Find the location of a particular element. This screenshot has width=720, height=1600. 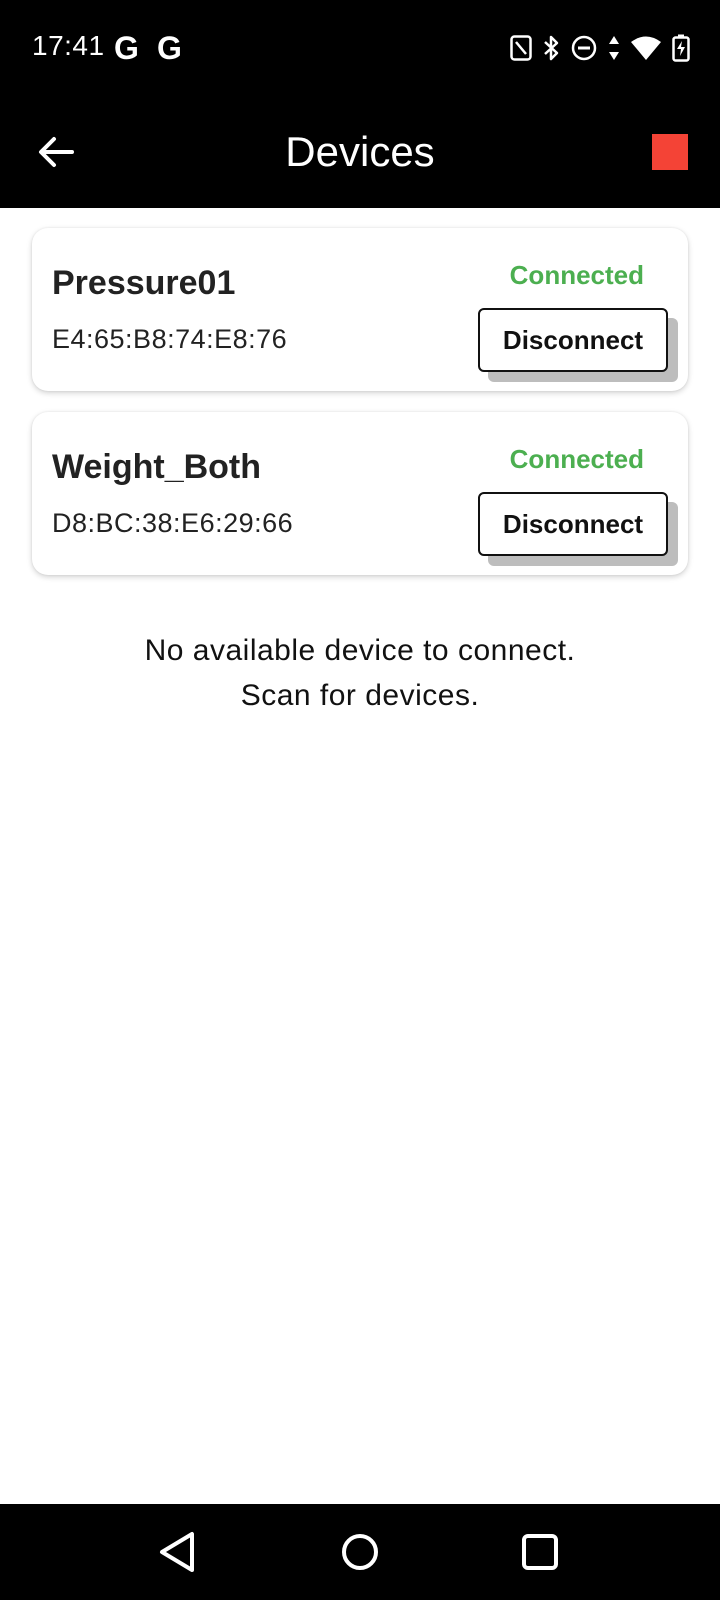

app-bar: Devices is located at coordinates (360, 152).